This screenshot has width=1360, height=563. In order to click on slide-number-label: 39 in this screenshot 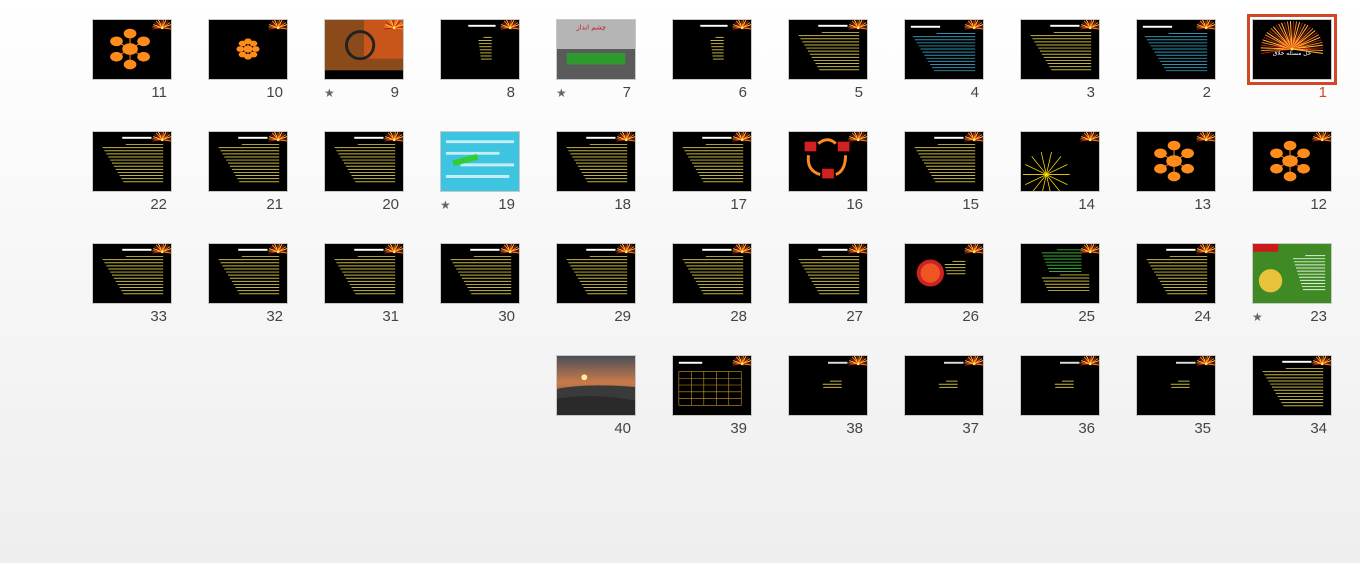, I will do `click(738, 428)`.